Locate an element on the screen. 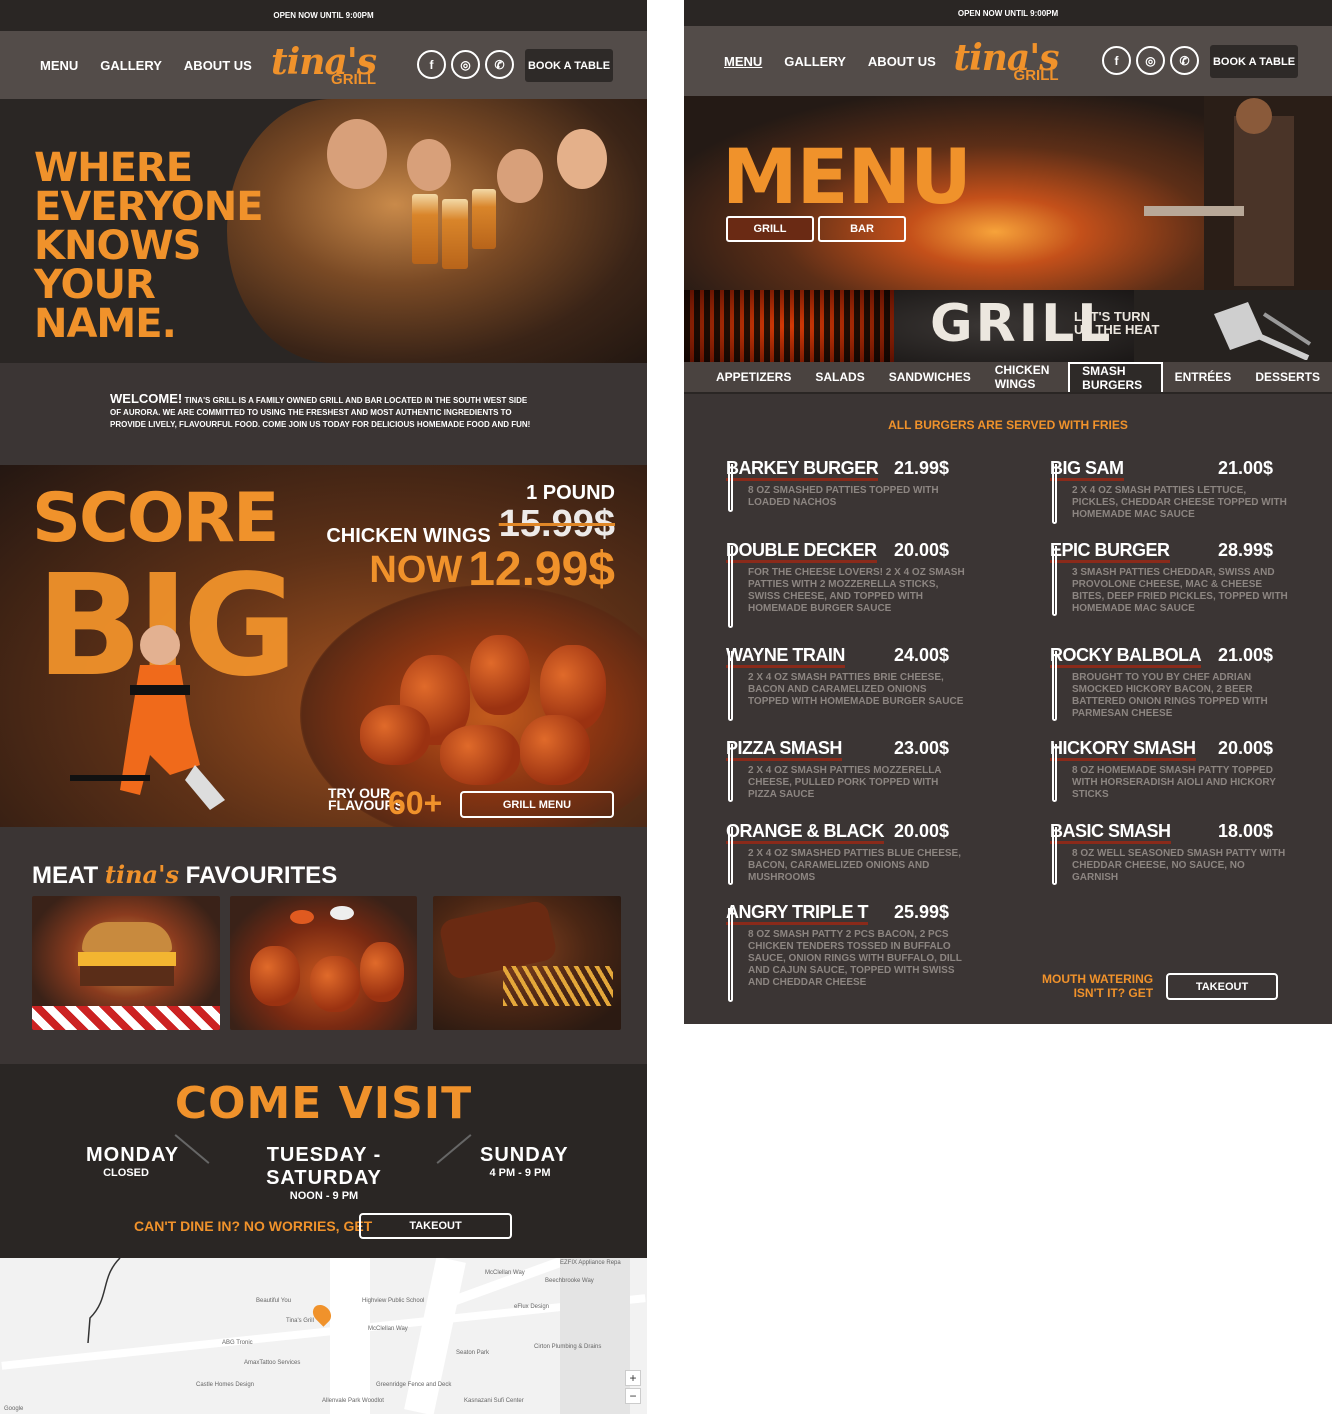  item-name: EPIC BURGER is located at coordinates (1110, 551).